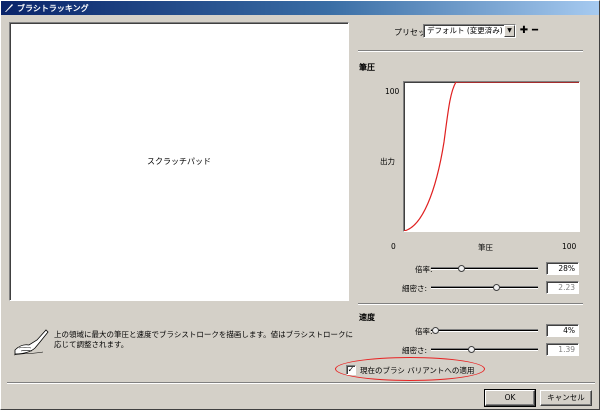 The image size is (600, 410). I want to click on ok-button: OK, so click(510, 398).